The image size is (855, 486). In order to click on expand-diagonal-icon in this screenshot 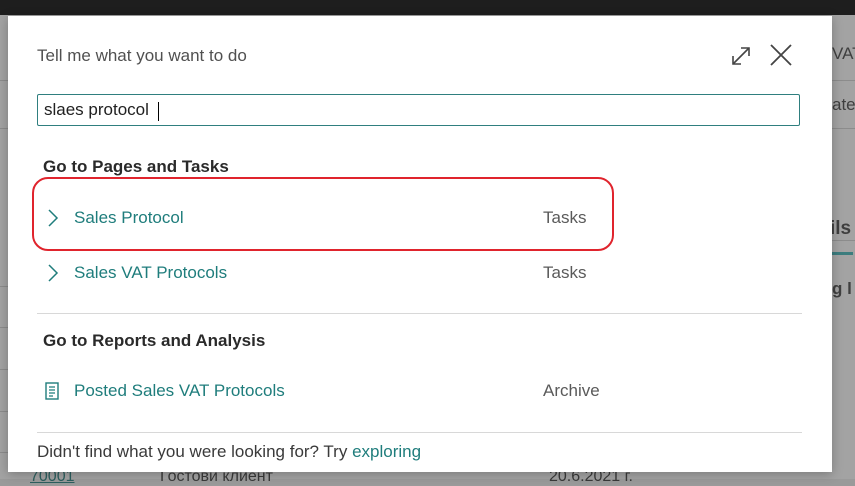, I will do `click(741, 56)`.